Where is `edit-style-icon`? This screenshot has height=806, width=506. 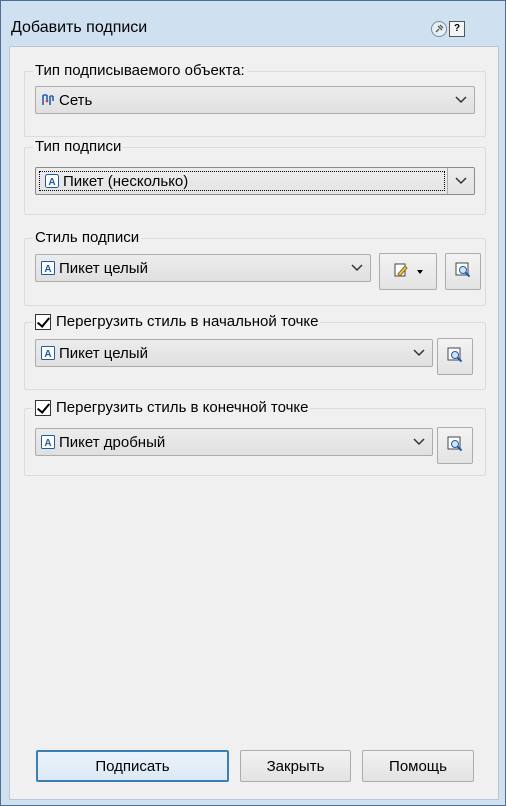 edit-style-icon is located at coordinates (401, 272).